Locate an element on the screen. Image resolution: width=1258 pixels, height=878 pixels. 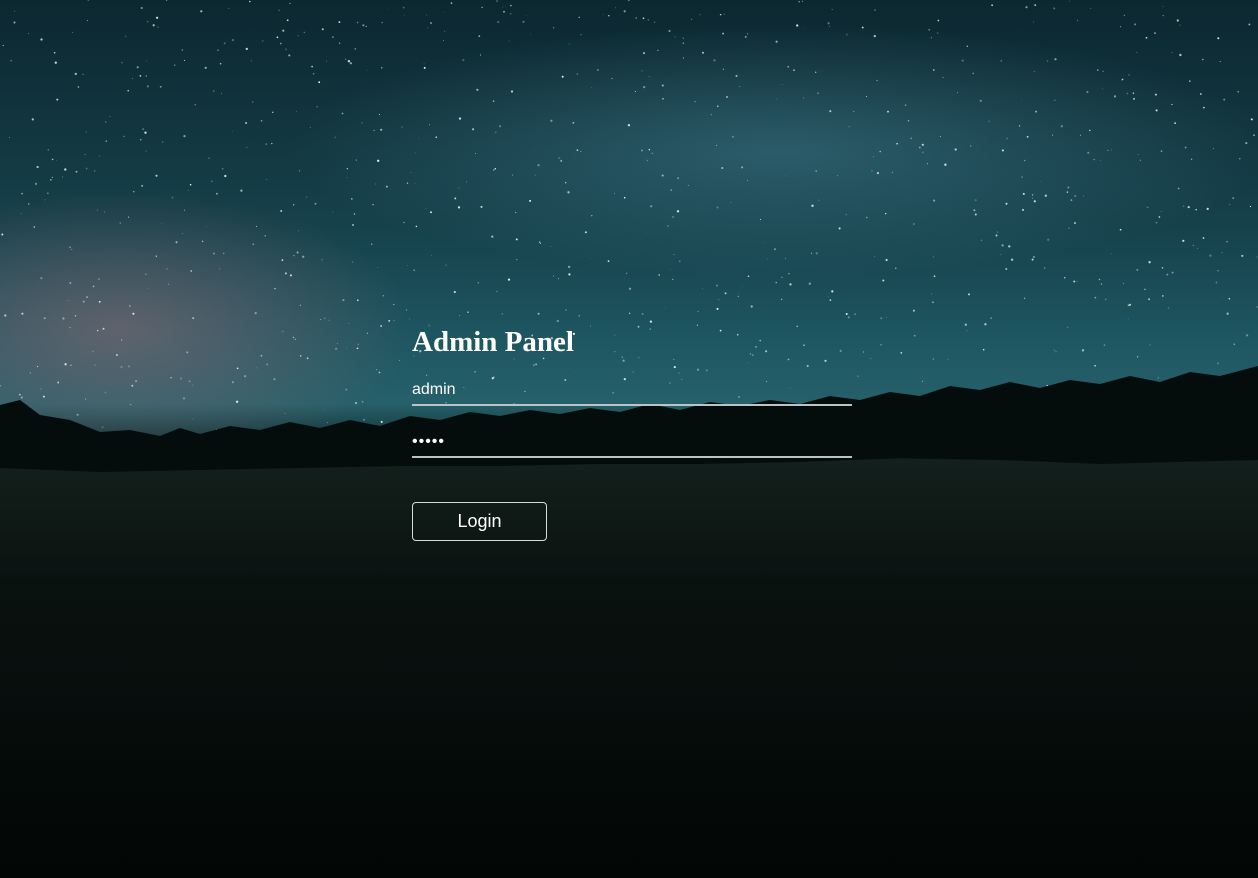
password-field is located at coordinates (632, 443).